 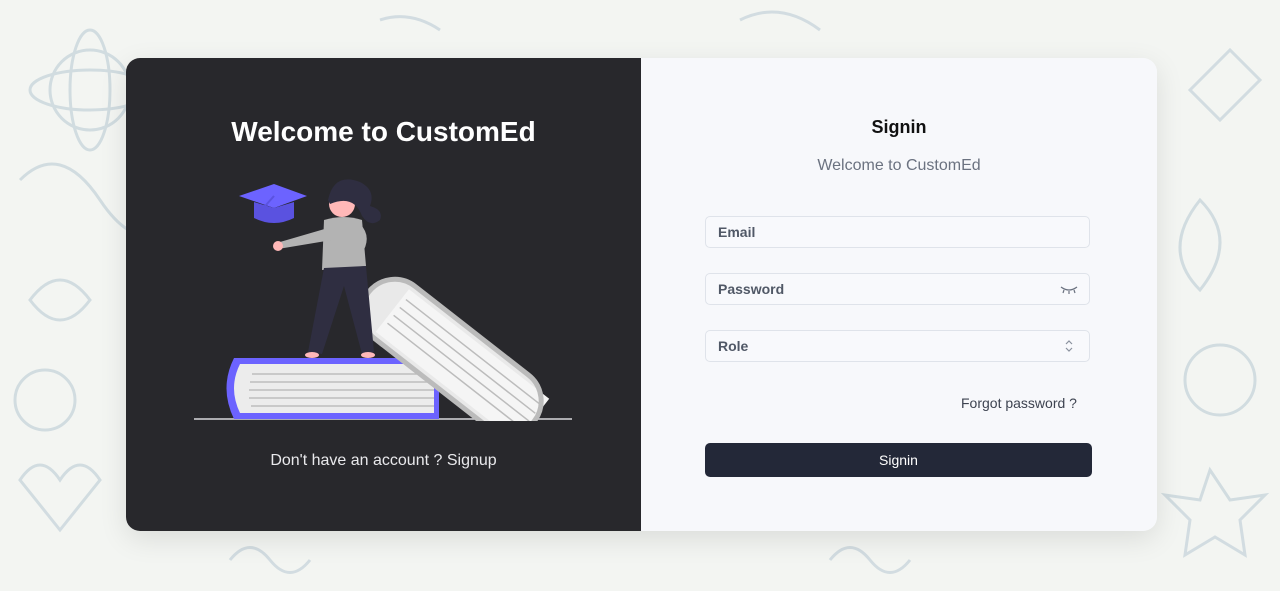 What do you see at coordinates (751, 289) in the screenshot?
I see `password-placeholder: Password` at bounding box center [751, 289].